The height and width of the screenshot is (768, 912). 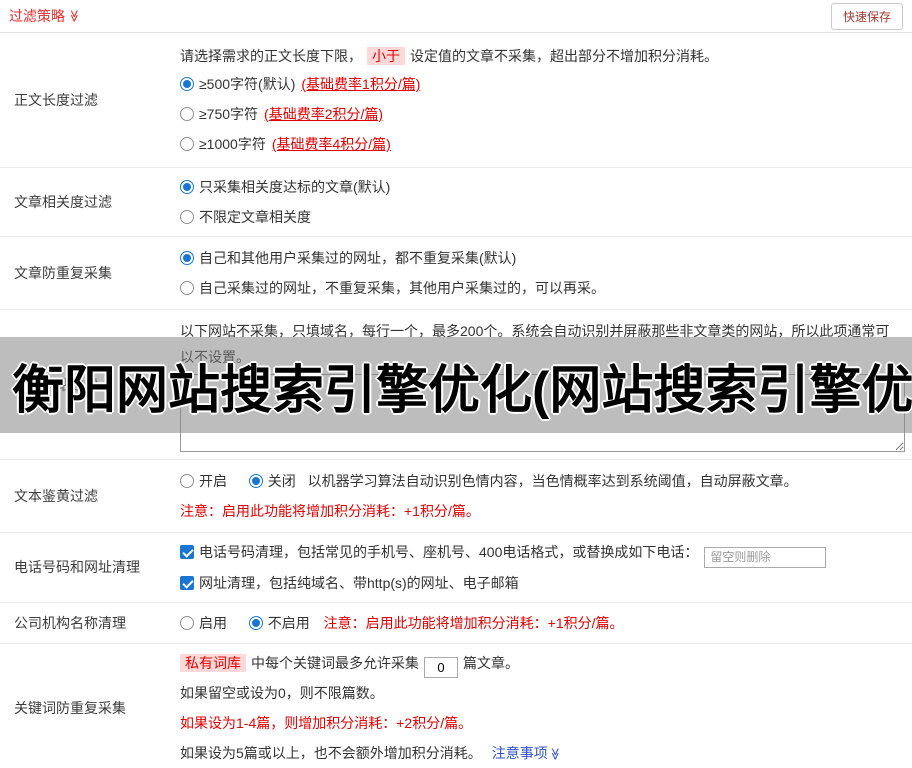 What do you see at coordinates (187, 187) in the screenshot?
I see `radio-relevance-strict` at bounding box center [187, 187].